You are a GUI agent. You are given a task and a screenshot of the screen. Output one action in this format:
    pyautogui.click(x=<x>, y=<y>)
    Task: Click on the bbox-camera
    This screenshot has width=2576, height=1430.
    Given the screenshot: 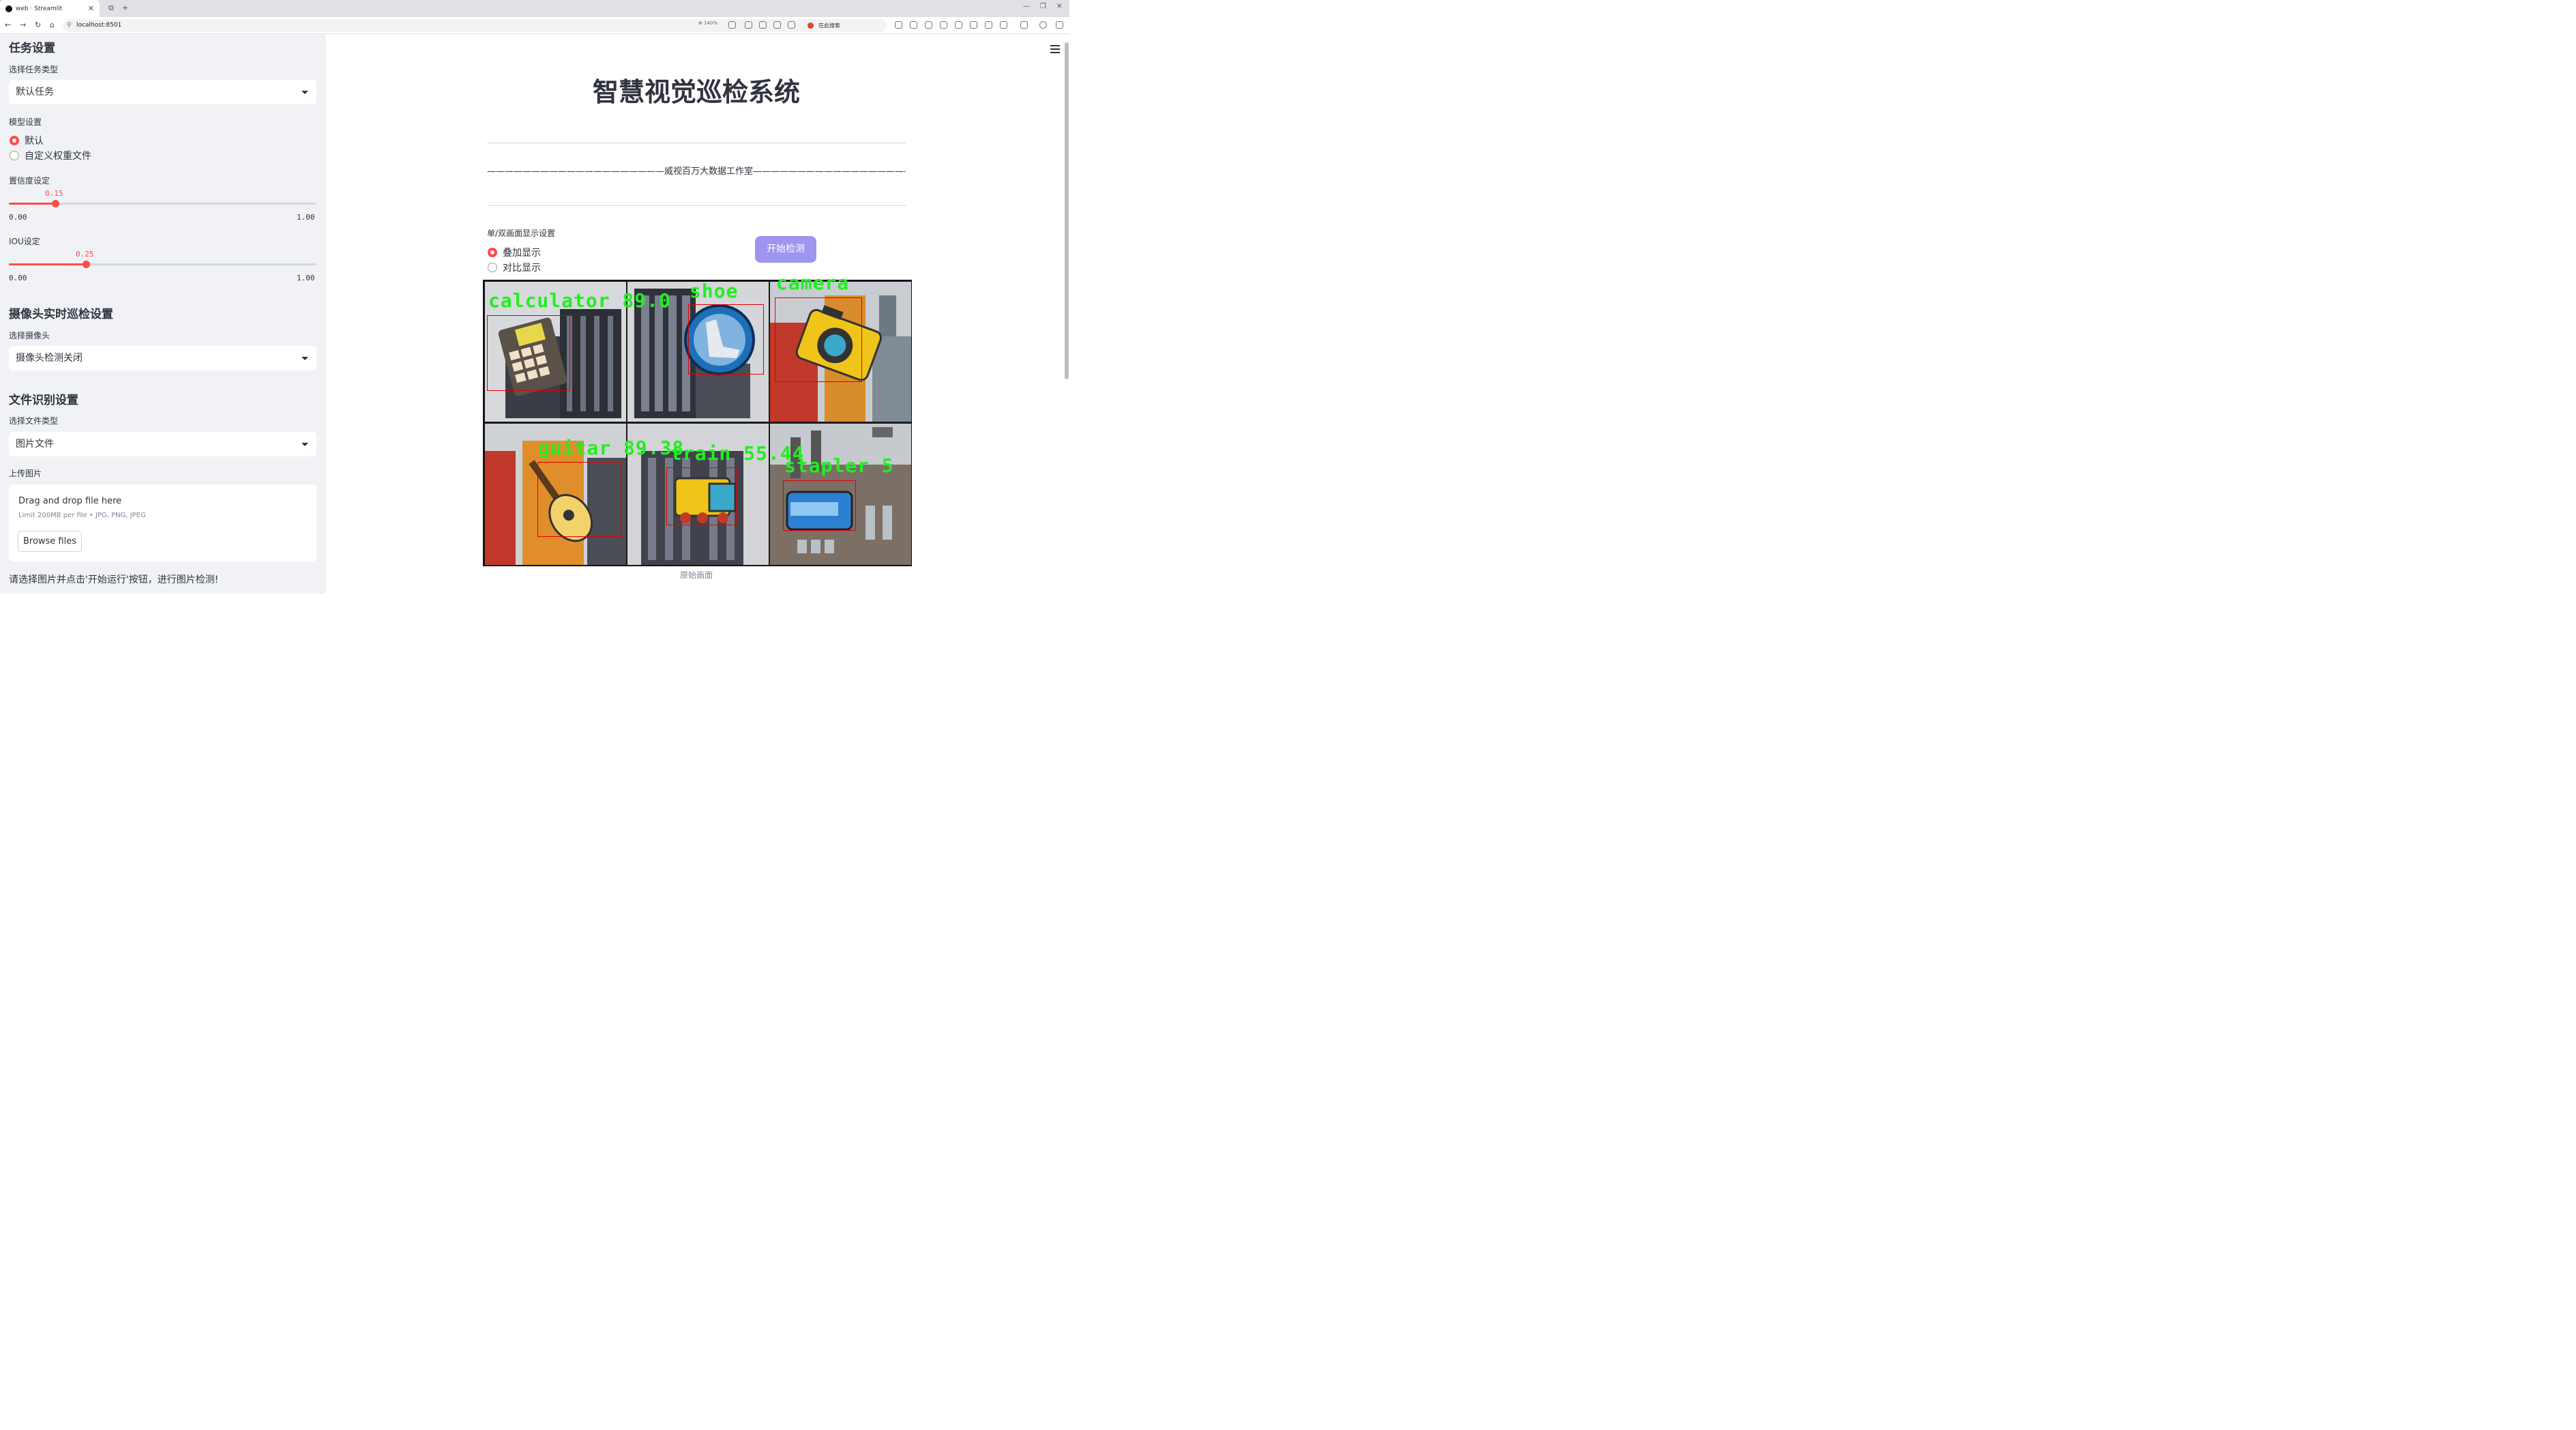 What is the action you would take?
    pyautogui.click(x=818, y=340)
    